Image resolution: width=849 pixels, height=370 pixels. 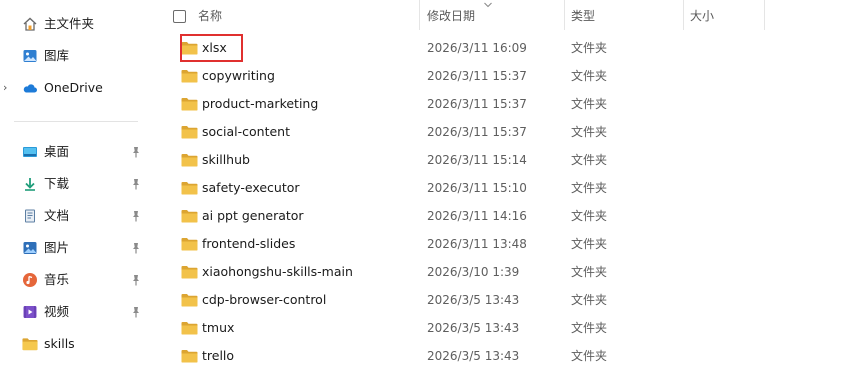 I want to click on music-icon, so click(x=30, y=280).